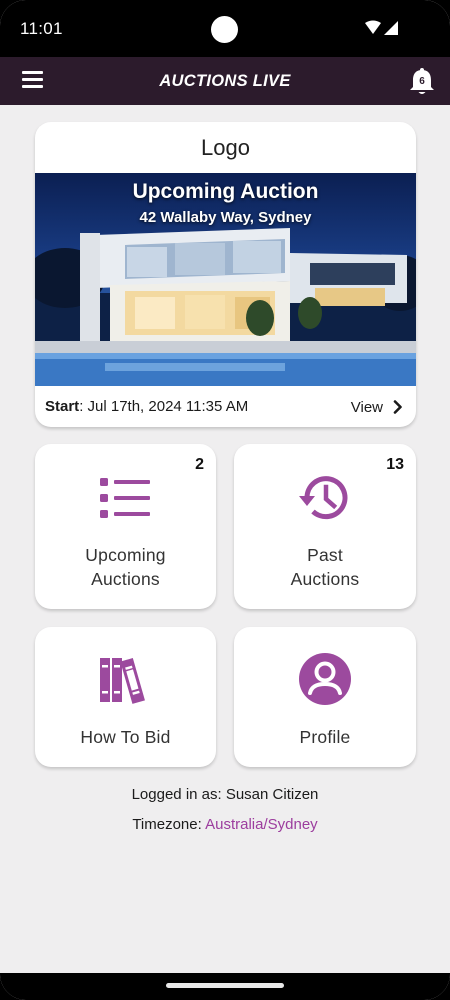 The height and width of the screenshot is (1000, 450). Describe the element at coordinates (373, 27) in the screenshot. I see `wifi-icon` at that location.